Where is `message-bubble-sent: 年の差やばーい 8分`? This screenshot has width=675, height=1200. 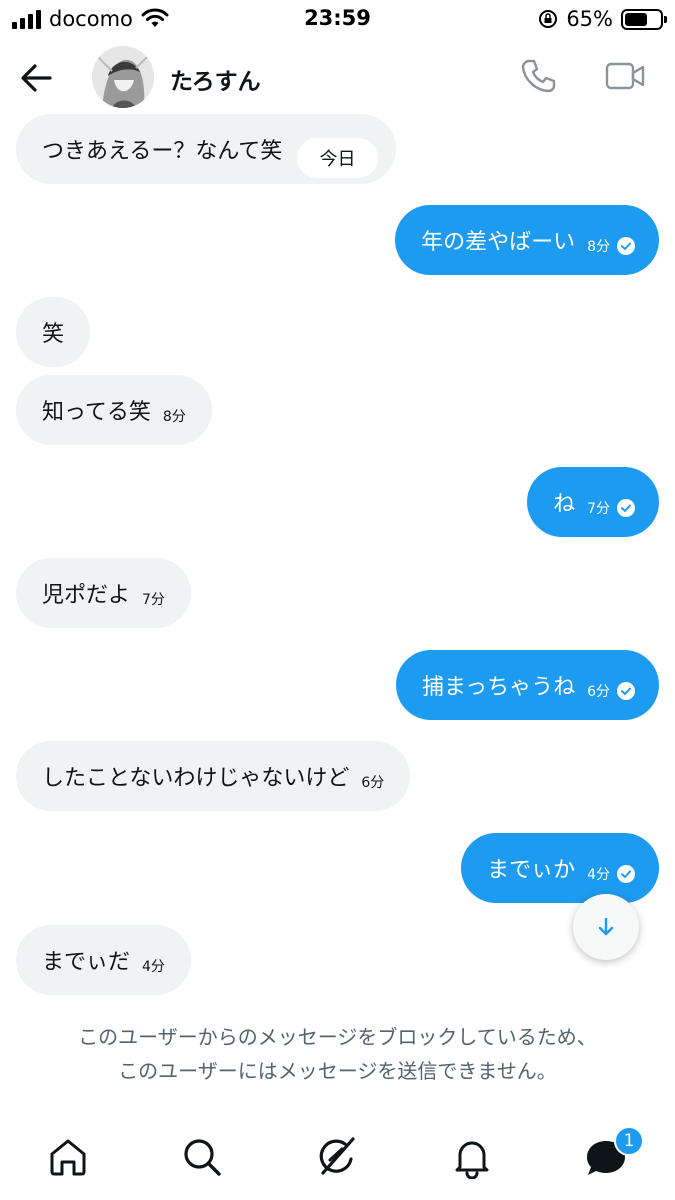
message-bubble-sent: 年の差やばーい 8分 is located at coordinates (527, 240).